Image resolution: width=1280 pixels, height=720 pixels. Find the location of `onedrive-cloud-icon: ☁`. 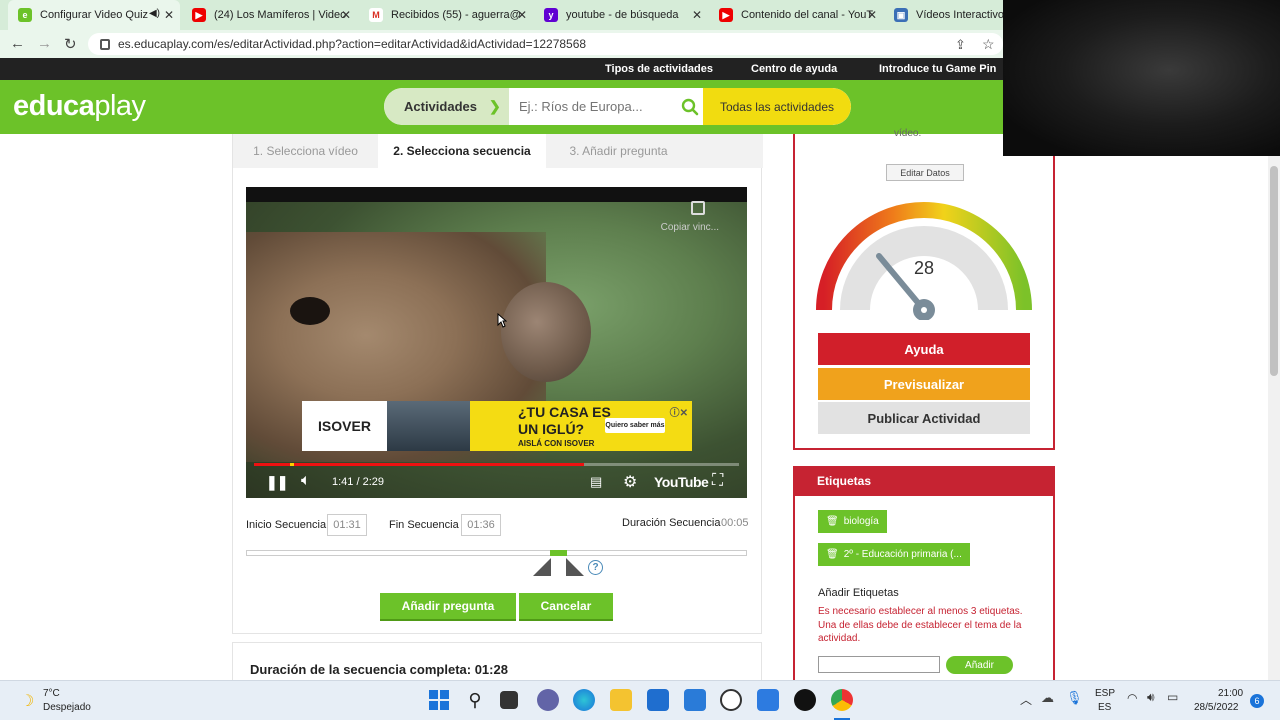

onedrive-cloud-icon: ☁ is located at coordinates (1047, 698).